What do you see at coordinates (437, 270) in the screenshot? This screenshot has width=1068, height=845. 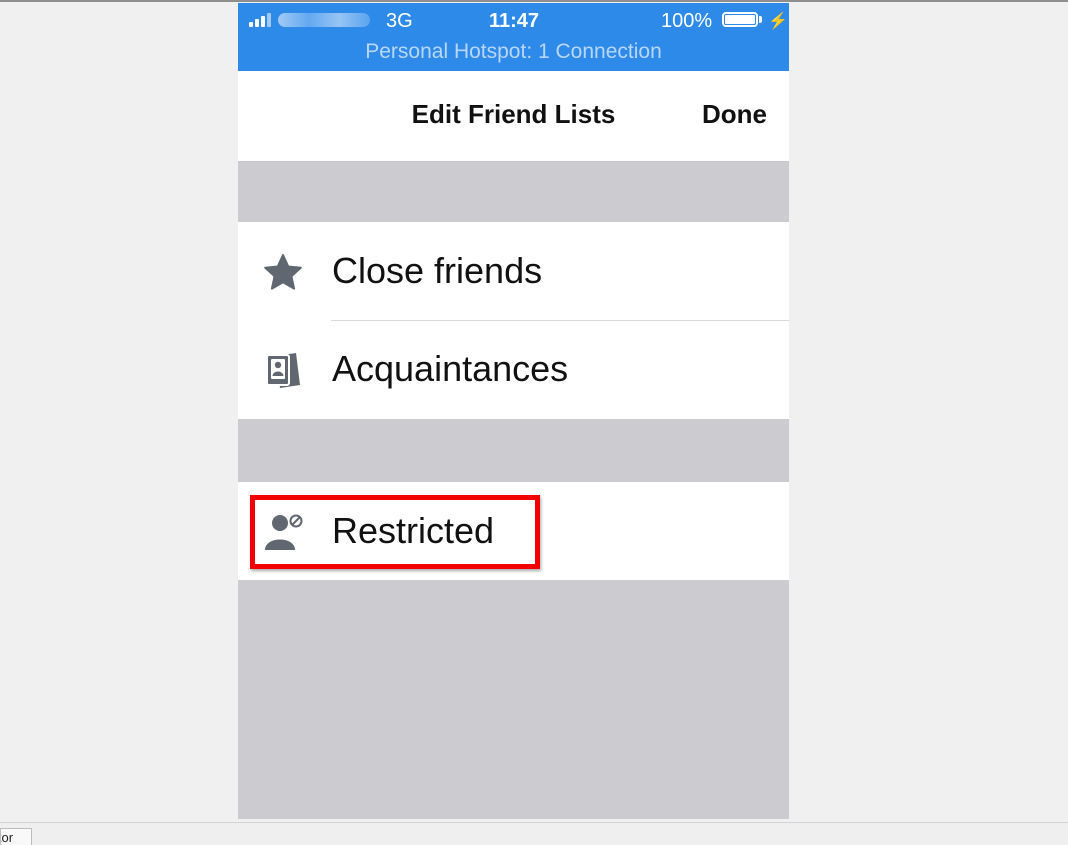 I see `list-item-label: Close friends` at bounding box center [437, 270].